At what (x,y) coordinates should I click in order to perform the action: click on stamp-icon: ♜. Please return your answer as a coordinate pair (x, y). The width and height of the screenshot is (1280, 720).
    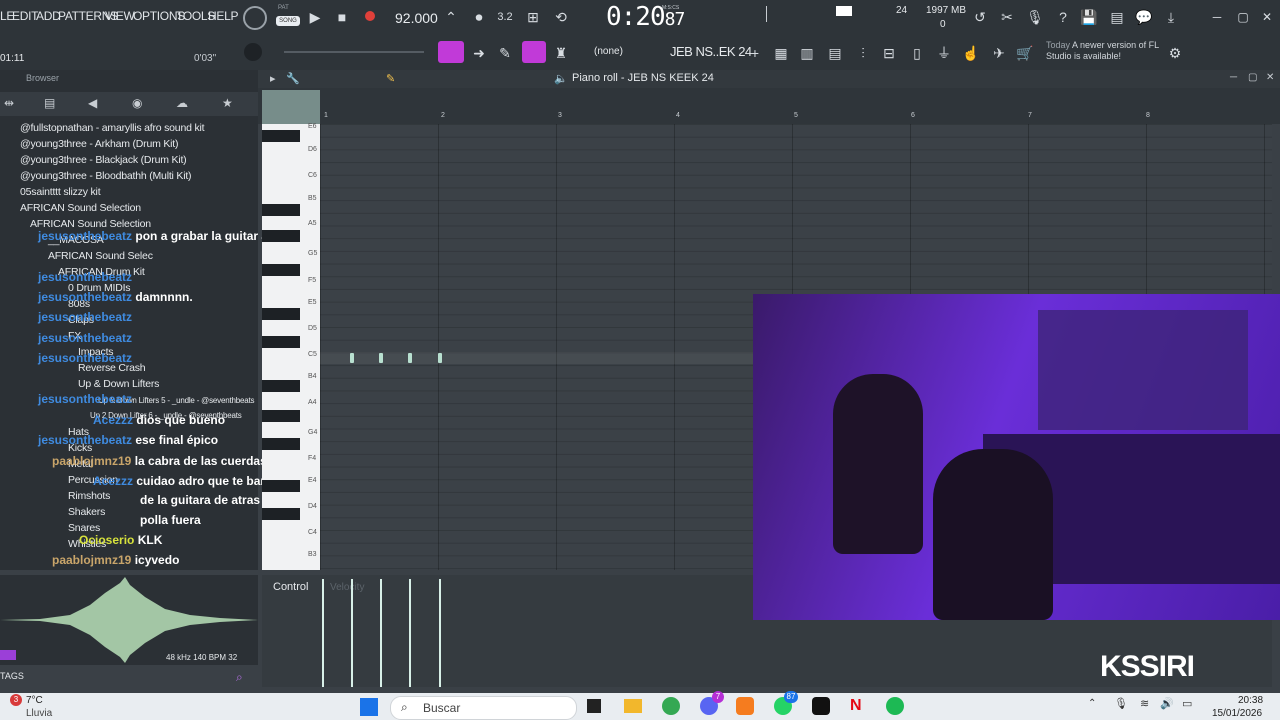
    Looking at the image, I should click on (561, 53).